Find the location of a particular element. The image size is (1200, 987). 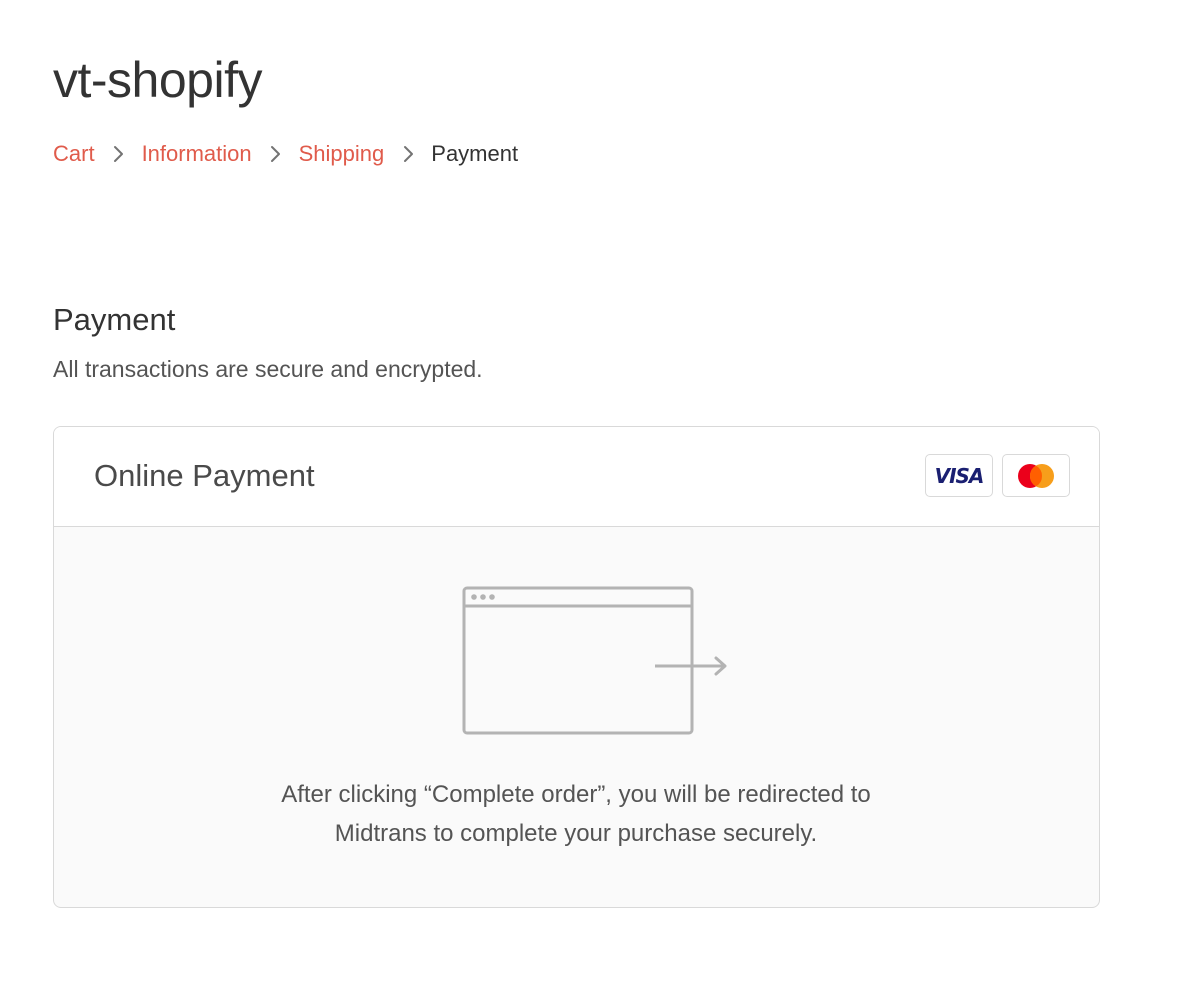

visa-logo-icon: VISA is located at coordinates (959, 475).